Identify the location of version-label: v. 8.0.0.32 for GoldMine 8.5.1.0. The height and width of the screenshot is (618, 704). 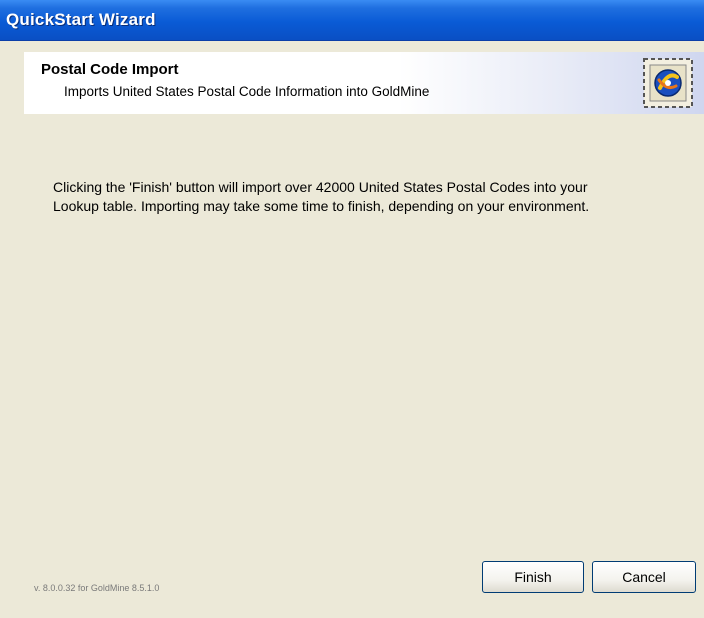
(97, 588).